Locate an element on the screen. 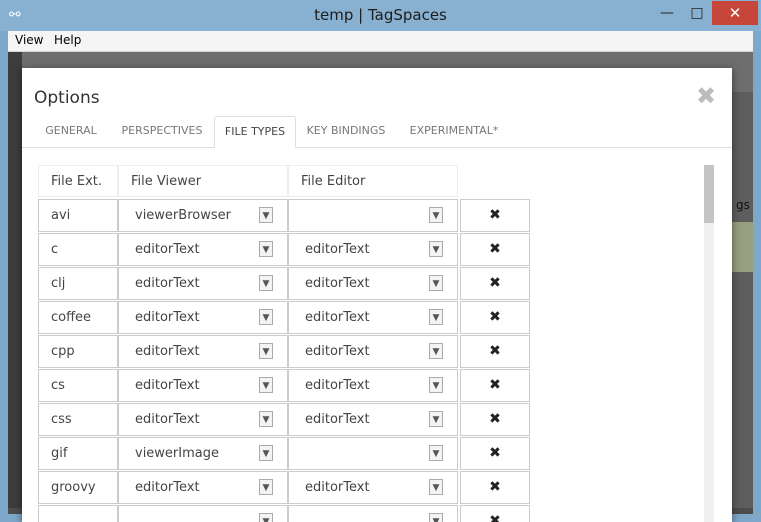  viewer-select: ▼ is located at coordinates (203, 513).